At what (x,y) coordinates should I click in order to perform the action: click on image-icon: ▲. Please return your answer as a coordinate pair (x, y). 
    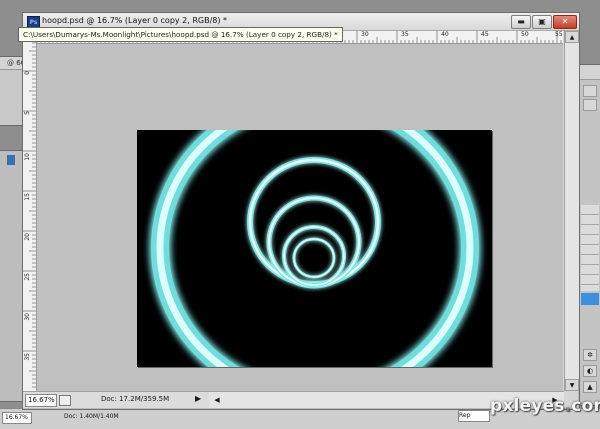
    Looking at the image, I should click on (590, 387).